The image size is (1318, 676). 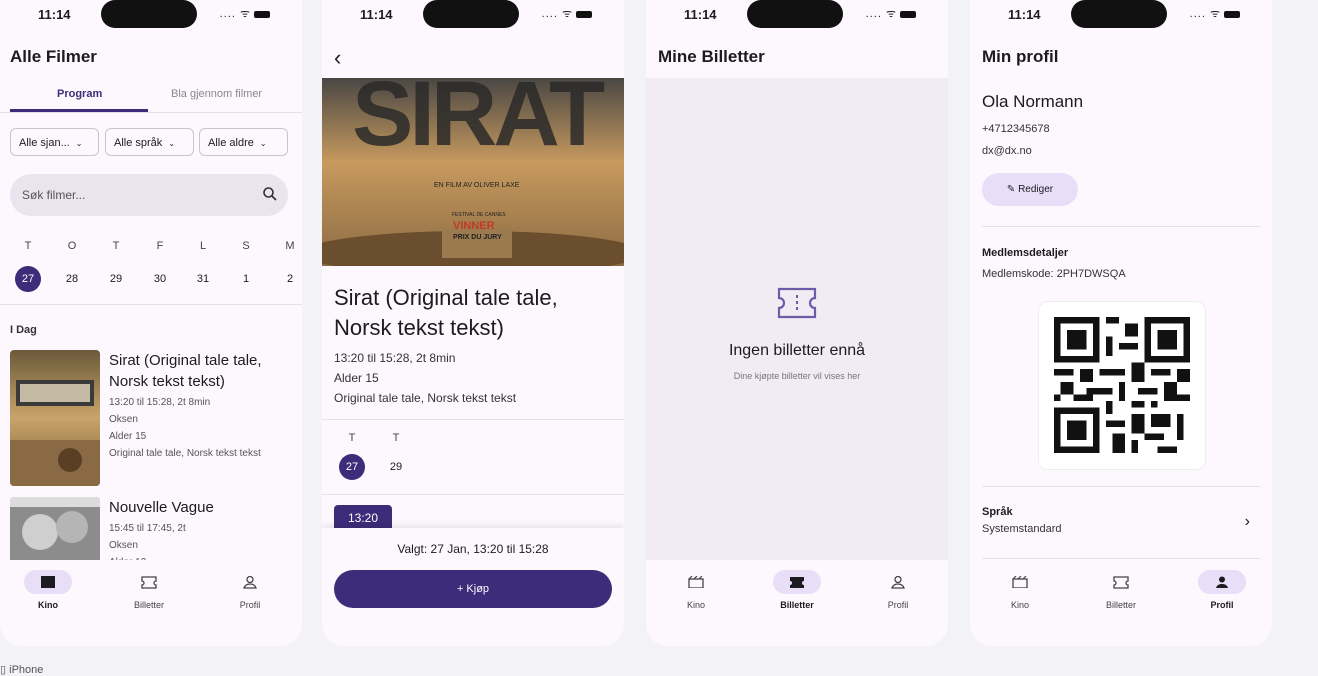 I want to click on status-bar: 11:14 .... ᯤ, so click(x=797, y=15).